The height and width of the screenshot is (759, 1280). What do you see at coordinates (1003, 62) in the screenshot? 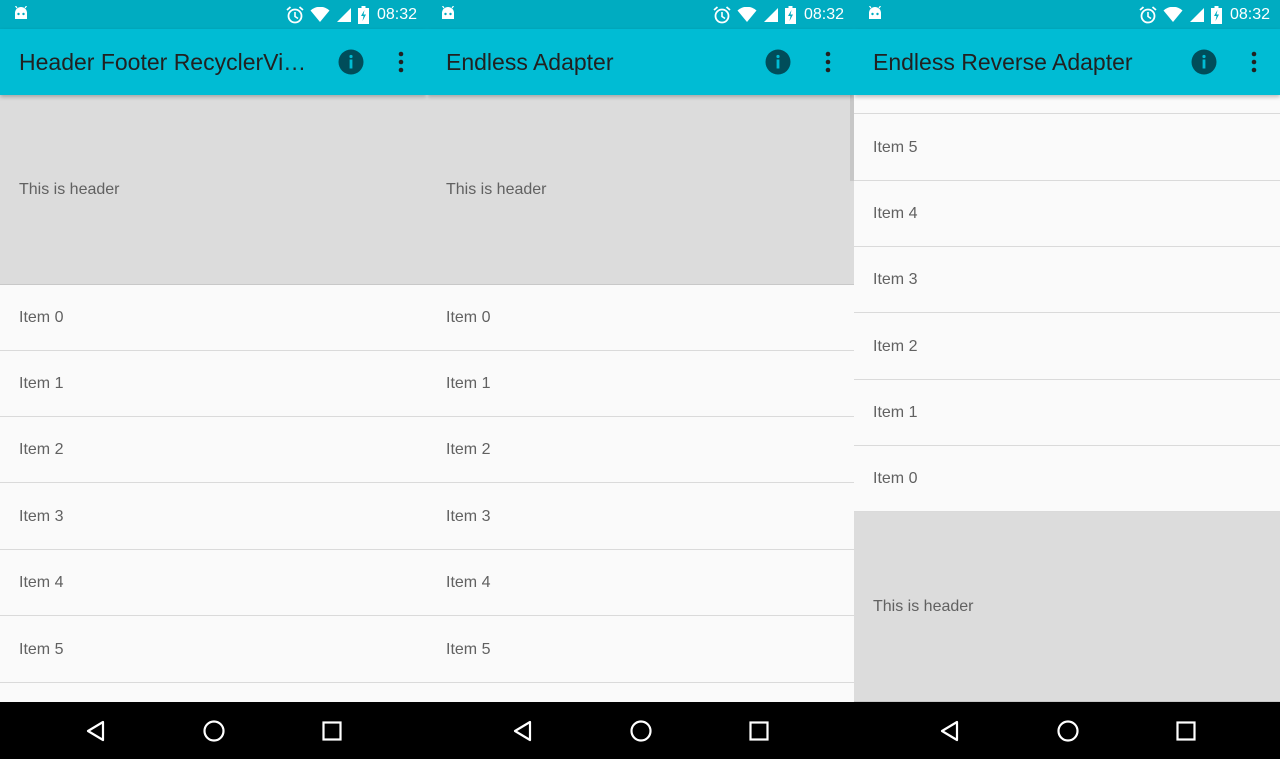
I see `page-title: Endless Reverse Adapter` at bounding box center [1003, 62].